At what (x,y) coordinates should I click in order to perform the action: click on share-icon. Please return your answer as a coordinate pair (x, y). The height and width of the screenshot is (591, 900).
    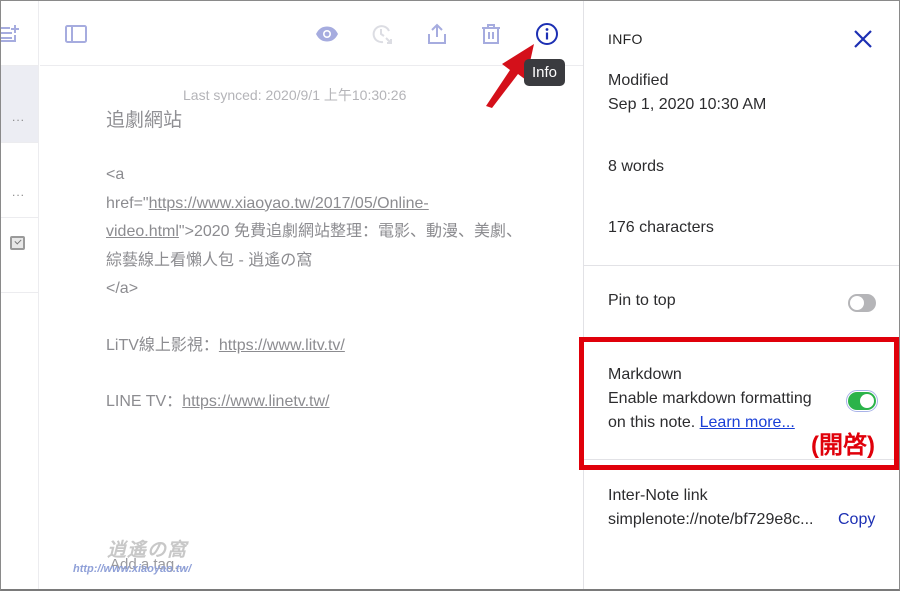
    Looking at the image, I should click on (437, 34).